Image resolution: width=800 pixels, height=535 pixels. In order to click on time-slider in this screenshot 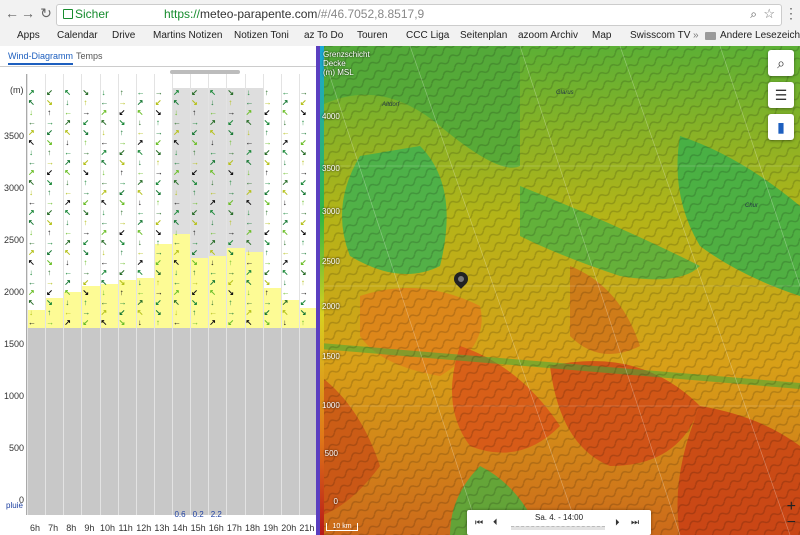, I will do `click(558, 528)`.